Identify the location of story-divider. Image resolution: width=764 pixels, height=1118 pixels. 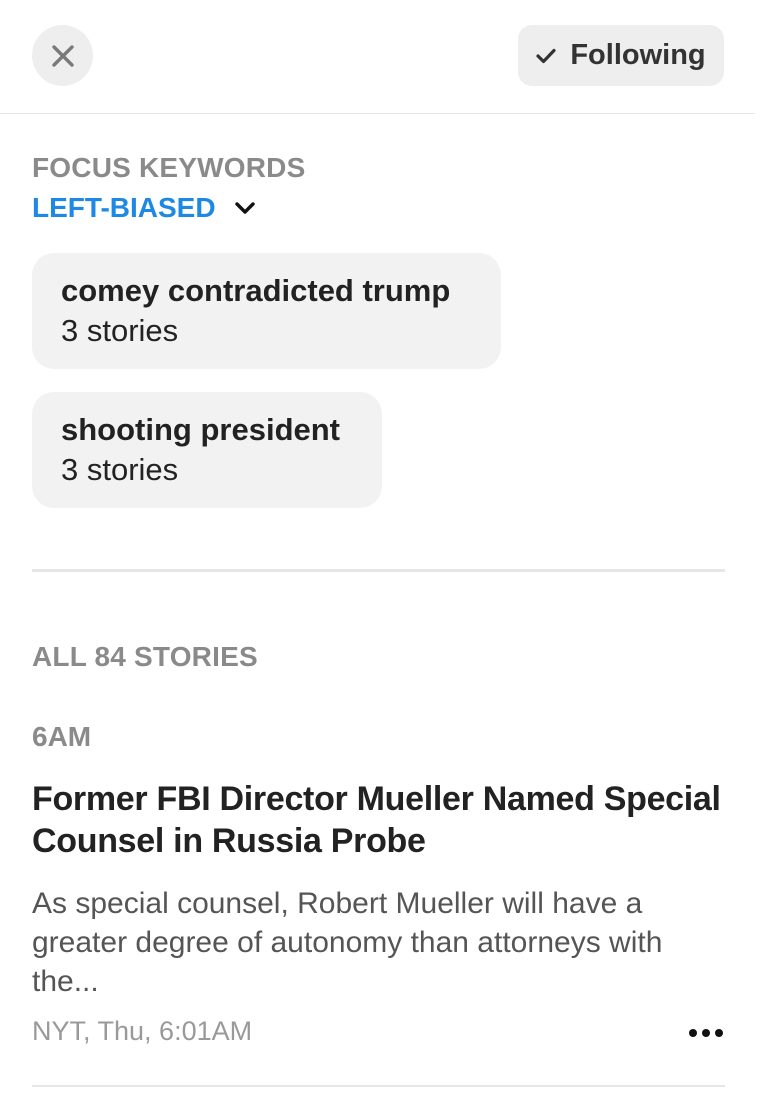
(378, 1086).